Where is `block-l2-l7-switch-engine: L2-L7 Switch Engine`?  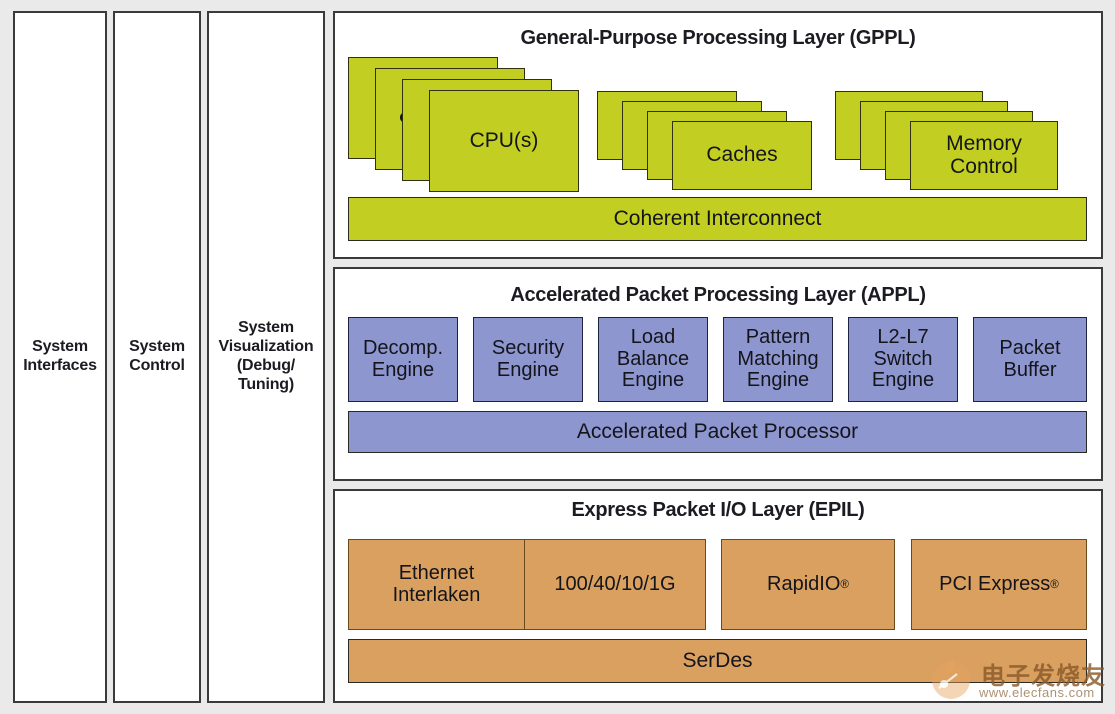 block-l2-l7-switch-engine: L2-L7 Switch Engine is located at coordinates (903, 359).